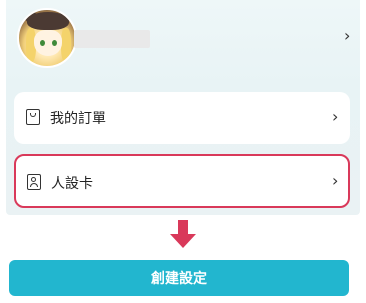 Image resolution: width=366 pixels, height=303 pixels. I want to click on person-card-icon, so click(34, 182).